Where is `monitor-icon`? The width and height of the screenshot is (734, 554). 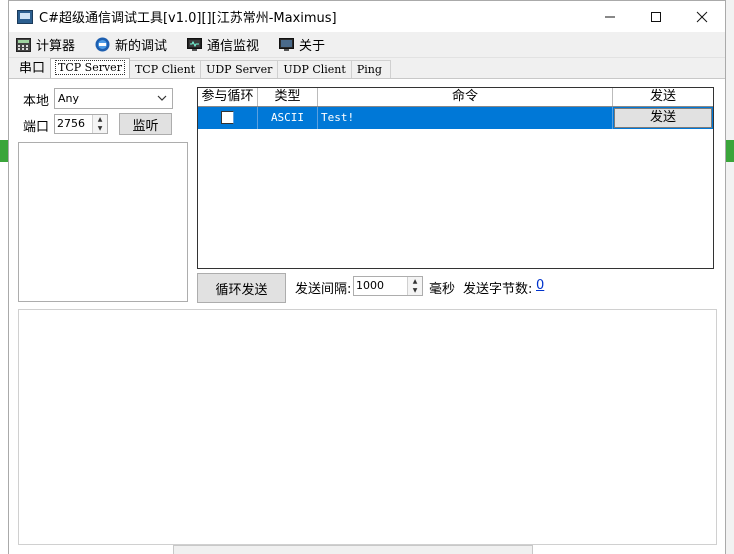 monitor-icon is located at coordinates (195, 44).